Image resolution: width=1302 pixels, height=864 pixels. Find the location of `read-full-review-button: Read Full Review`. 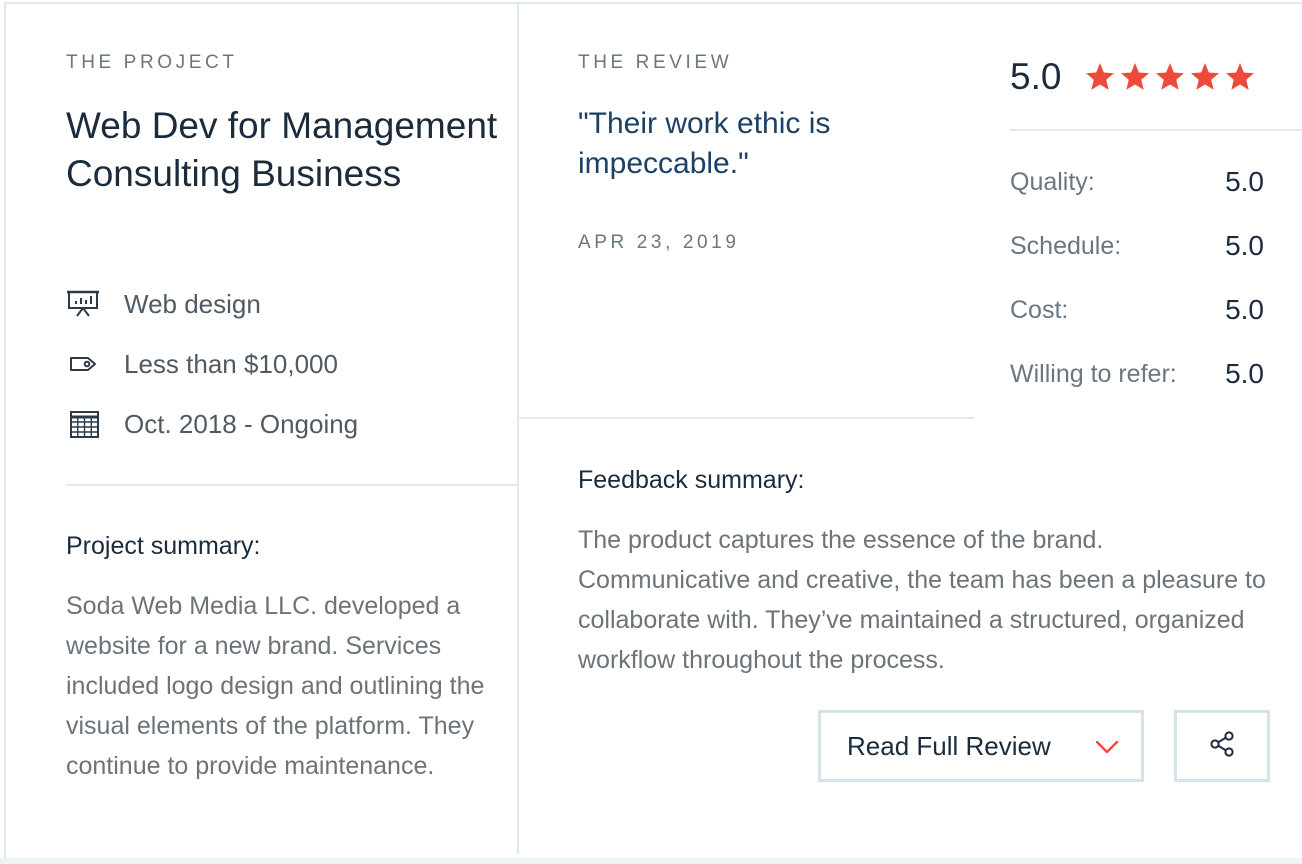

read-full-review-button: Read Full Review is located at coordinates (981, 746).